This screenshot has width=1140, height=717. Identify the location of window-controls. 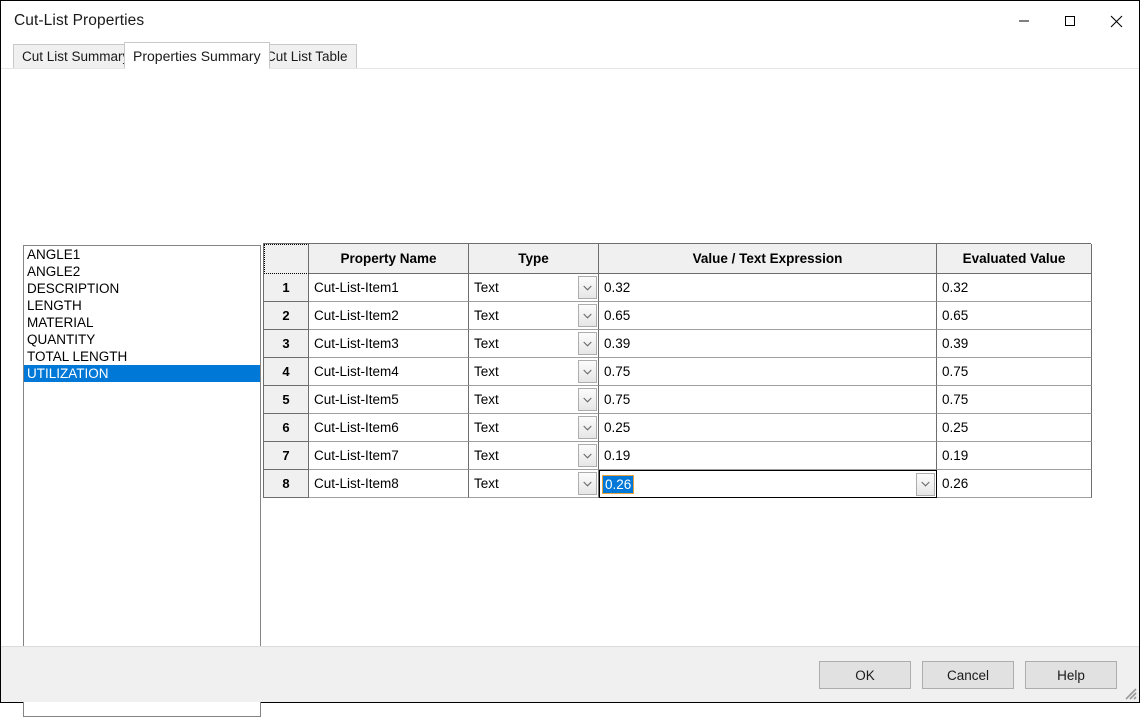
(1070, 21).